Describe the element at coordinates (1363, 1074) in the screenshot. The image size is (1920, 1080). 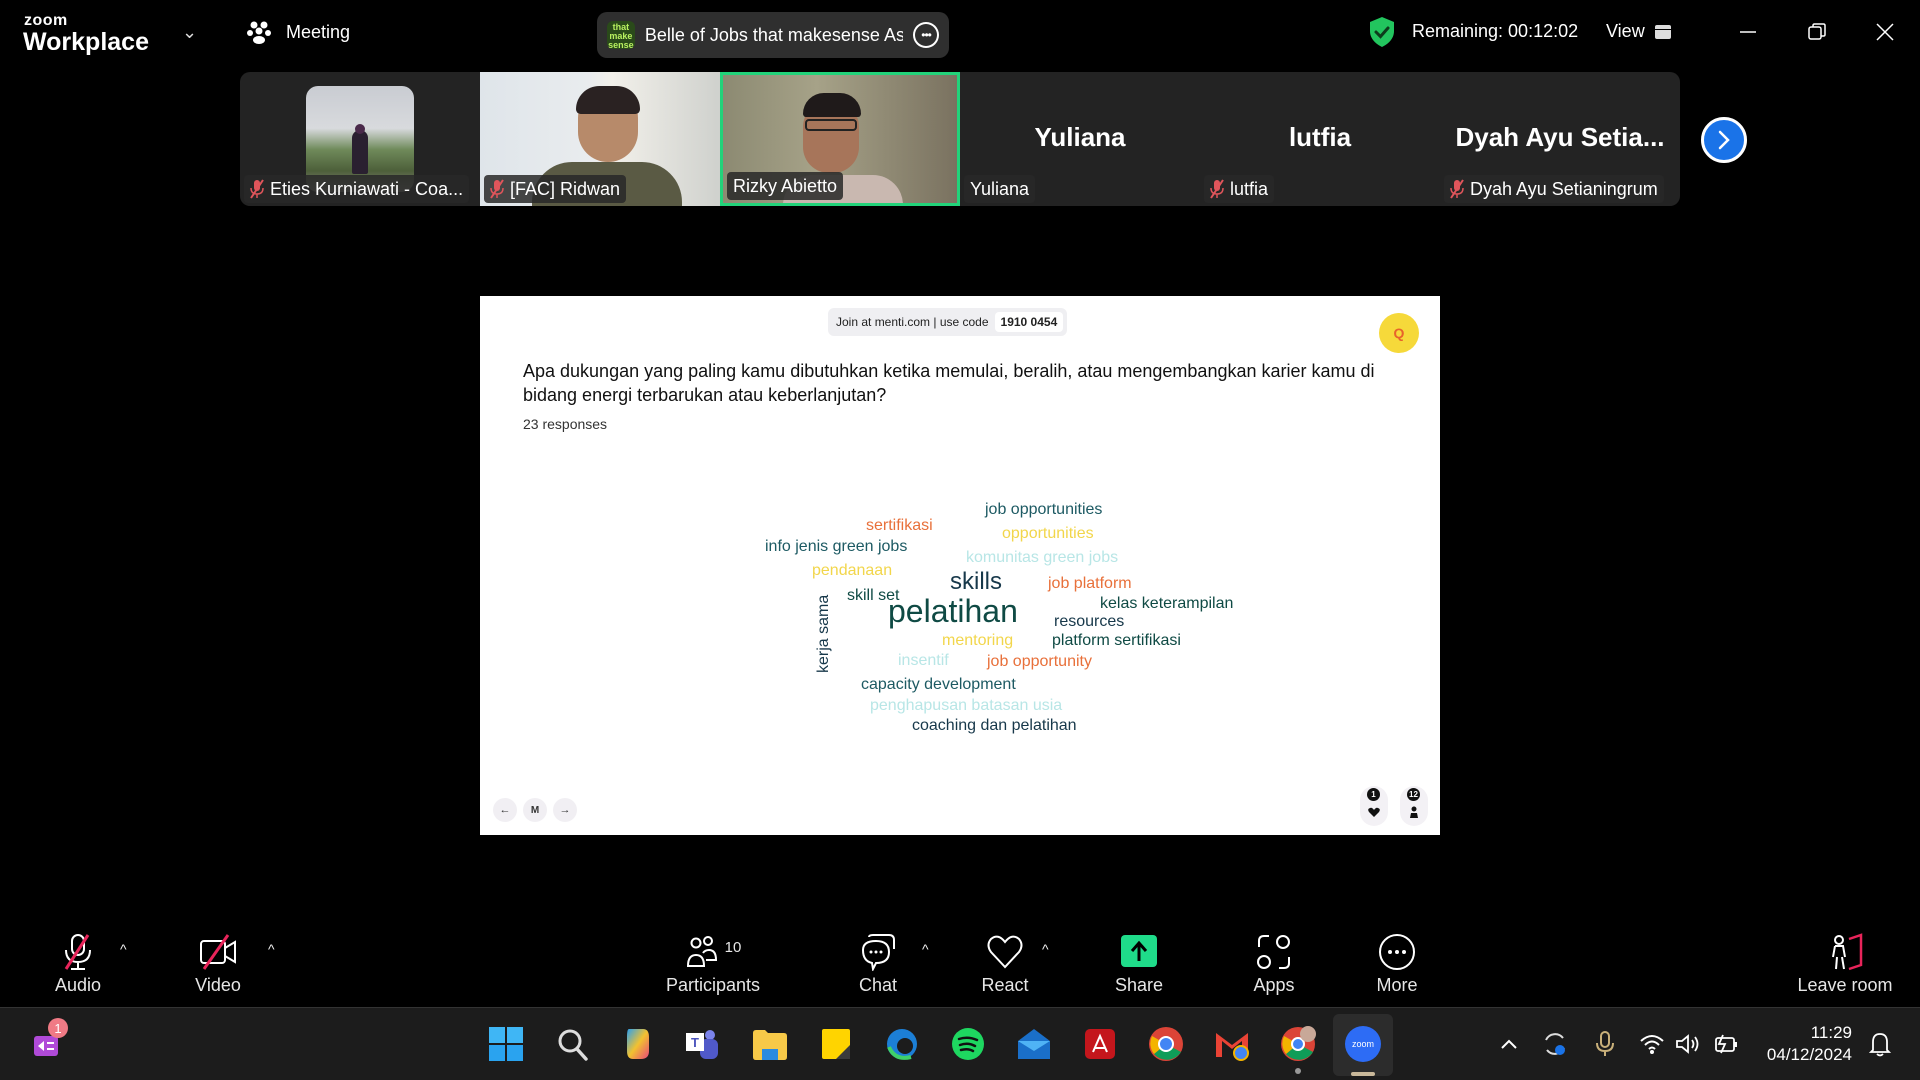
I see `active-indicator` at that location.